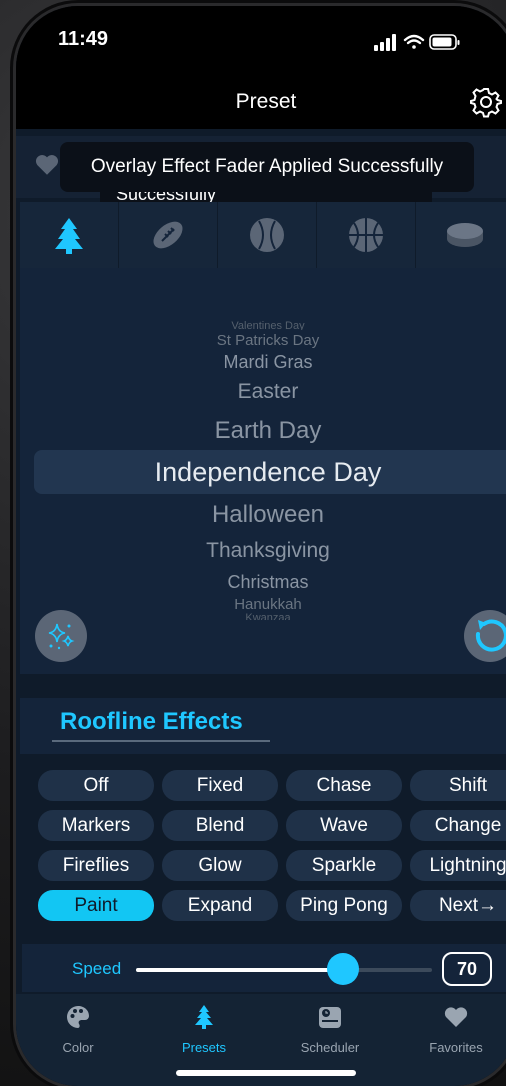 This screenshot has width=506, height=1086. What do you see at coordinates (96, 825) in the screenshot?
I see `effect-markers-button: Markers` at bounding box center [96, 825].